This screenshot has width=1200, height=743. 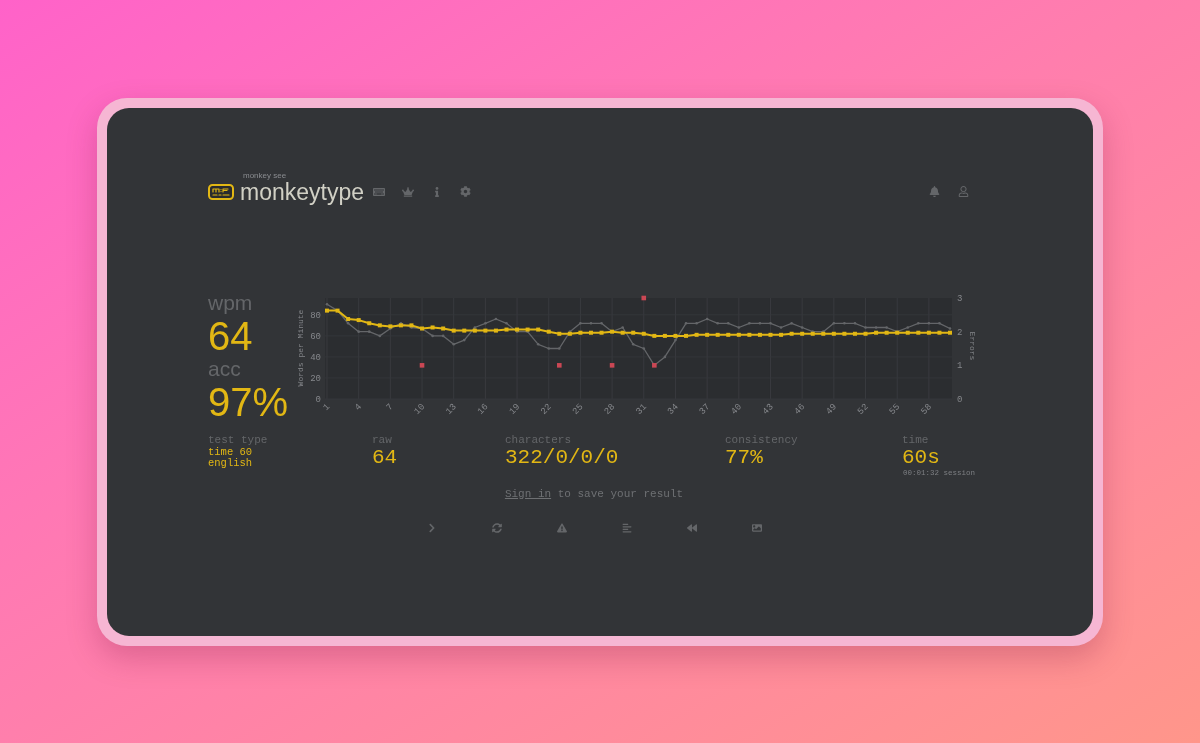 I want to click on settings-icon, so click(x=465, y=191).